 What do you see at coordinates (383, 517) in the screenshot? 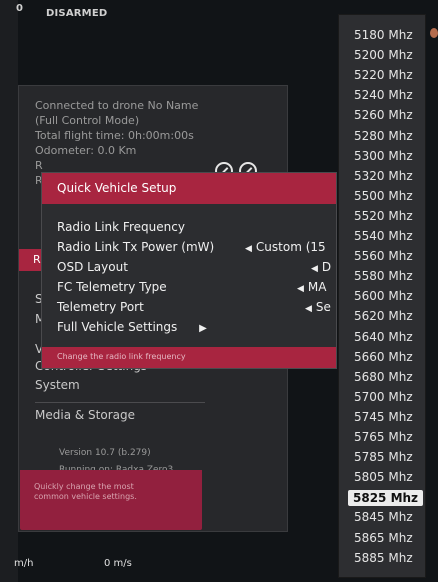
I see `frequency-option: 5845 Mhz` at bounding box center [383, 517].